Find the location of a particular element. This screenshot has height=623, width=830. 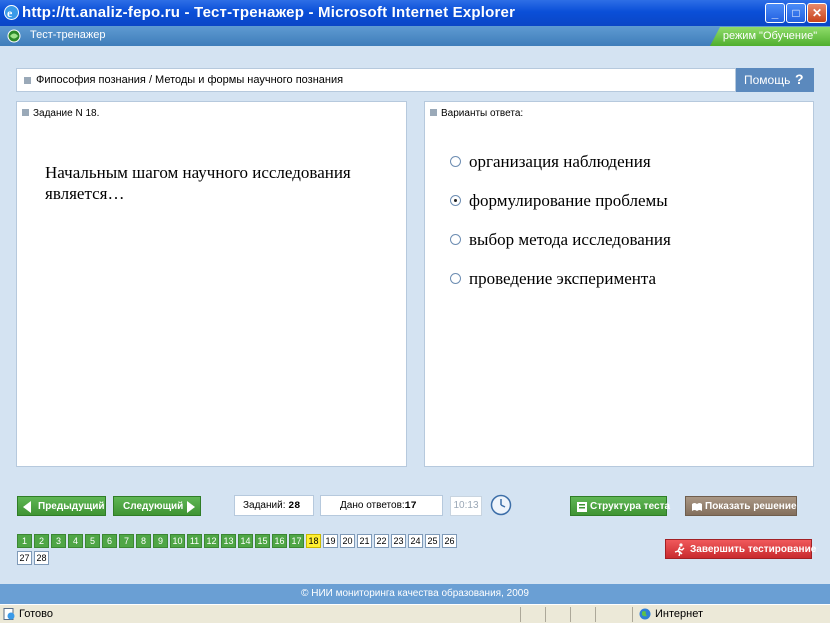

answers-header-label: Варианты ответа: is located at coordinates (482, 113).